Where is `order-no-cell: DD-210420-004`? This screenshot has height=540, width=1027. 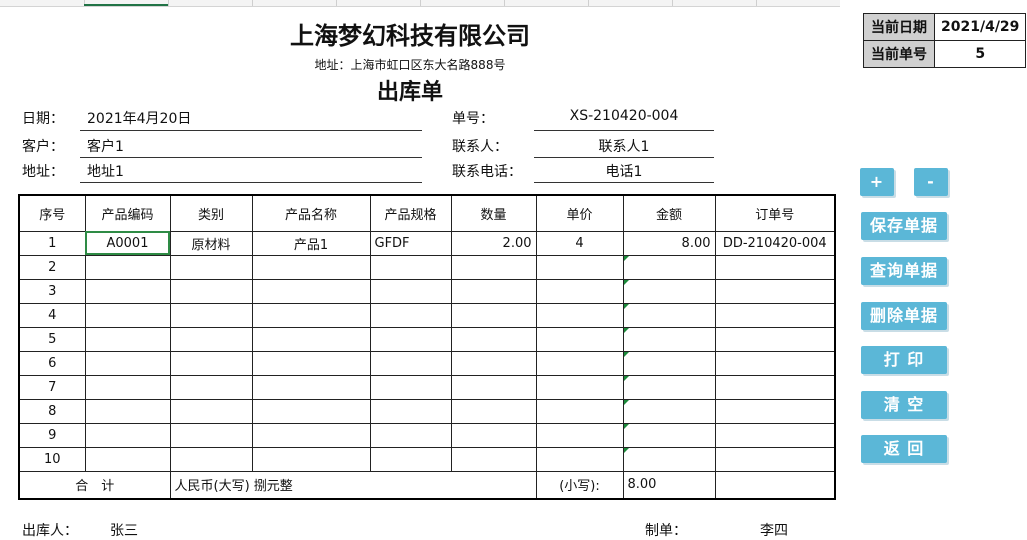
order-no-cell: DD-210420-004 is located at coordinates (775, 243).